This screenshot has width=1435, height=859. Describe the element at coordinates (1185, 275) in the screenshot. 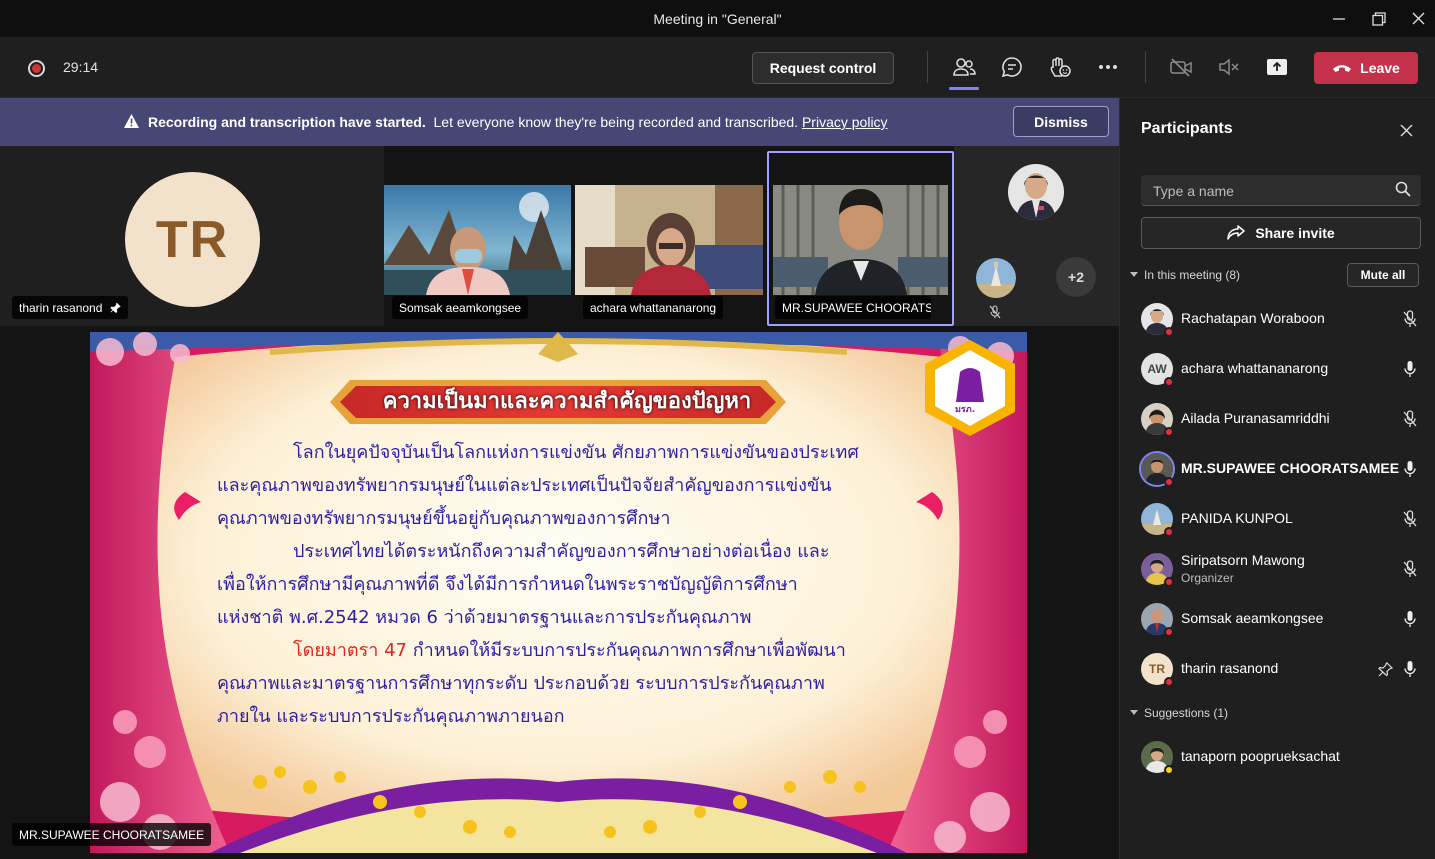

I see `in-meeting-header: In this meeting (8)` at that location.